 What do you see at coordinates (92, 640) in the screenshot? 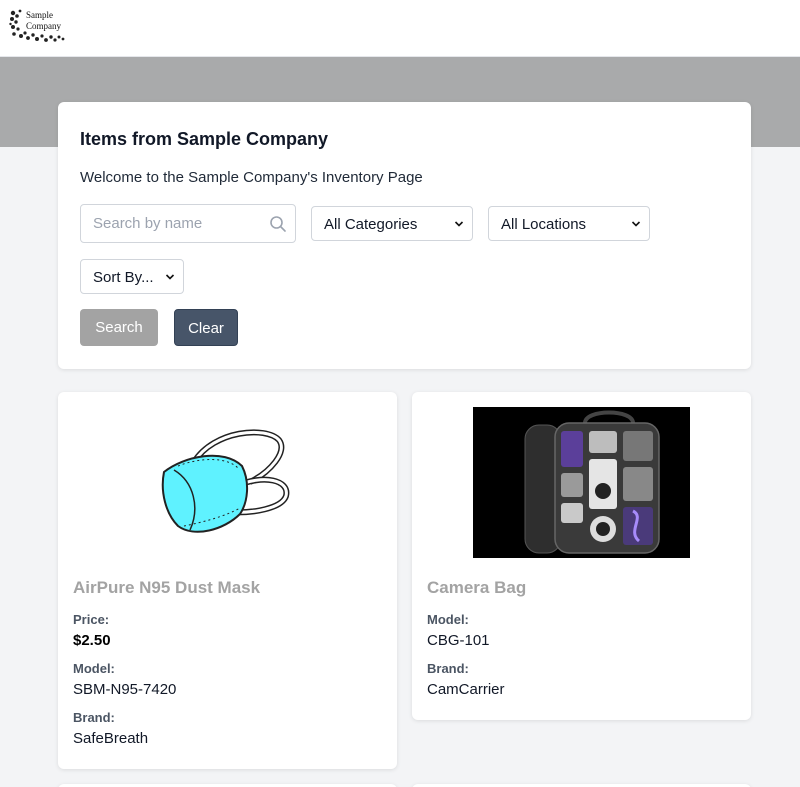
I see `price-value: $2.50` at bounding box center [92, 640].